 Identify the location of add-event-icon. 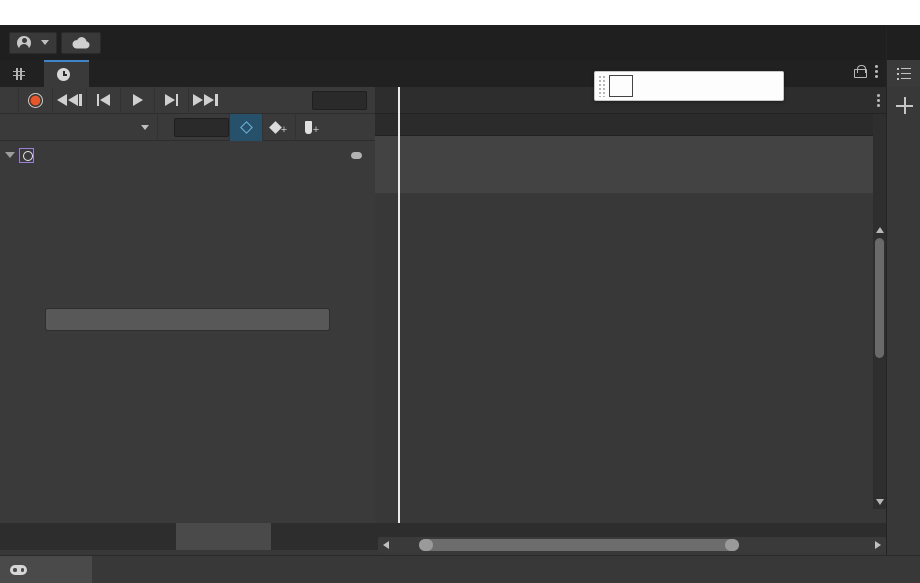
(308, 127).